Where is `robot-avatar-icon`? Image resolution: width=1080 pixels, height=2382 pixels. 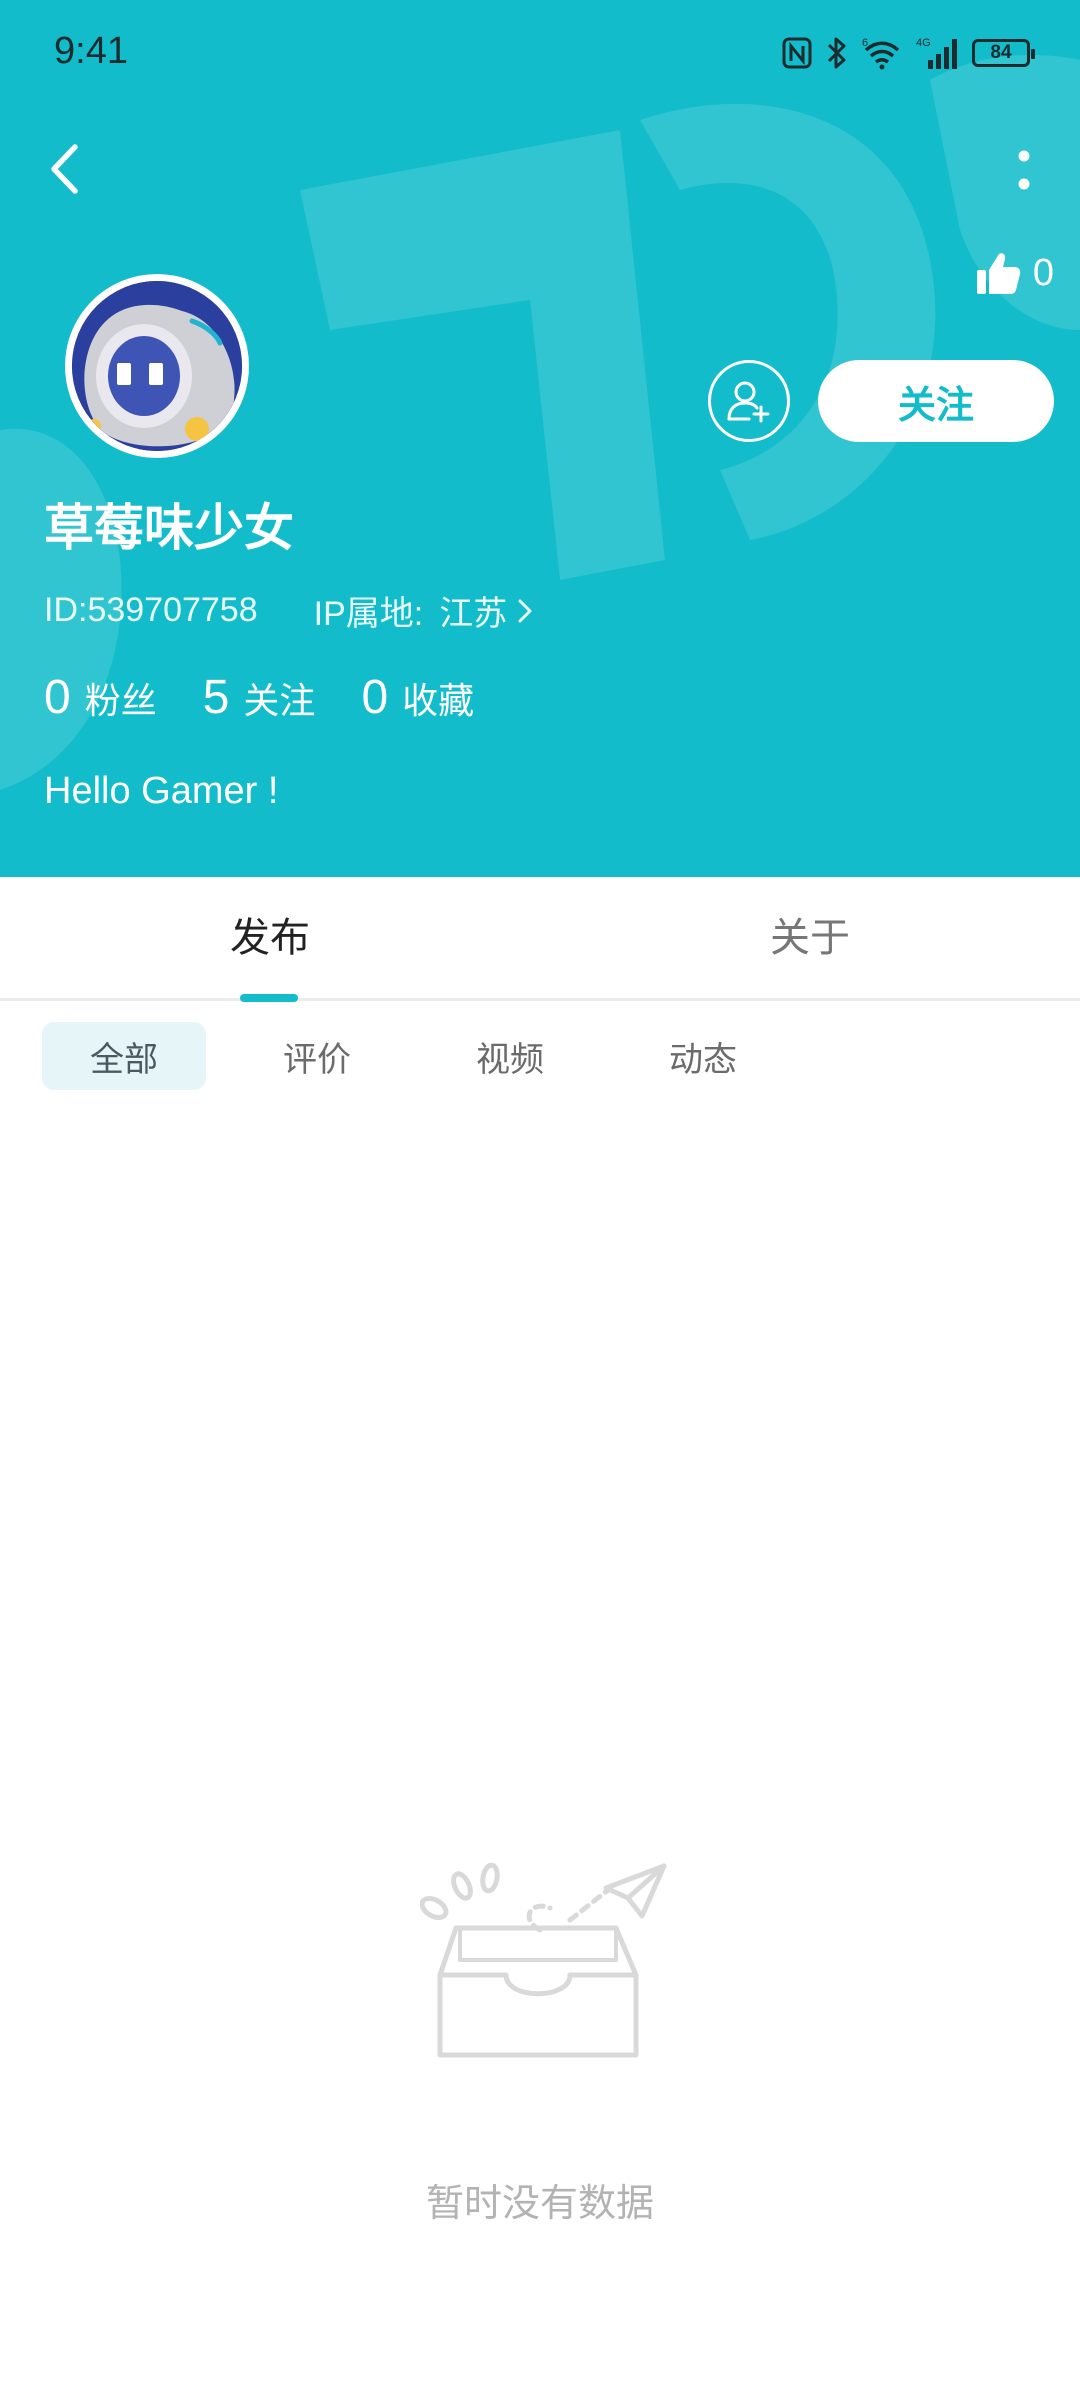
robot-avatar-icon is located at coordinates (157, 366).